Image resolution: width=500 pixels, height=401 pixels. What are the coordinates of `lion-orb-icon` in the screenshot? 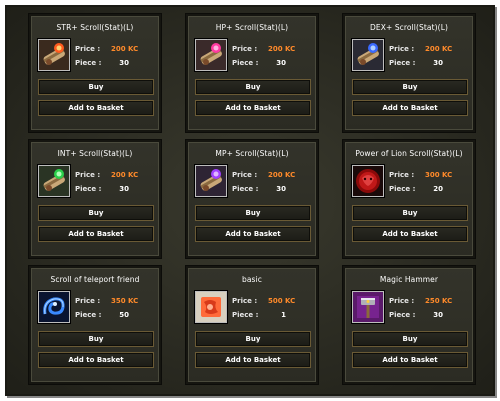 It's located at (368, 181).